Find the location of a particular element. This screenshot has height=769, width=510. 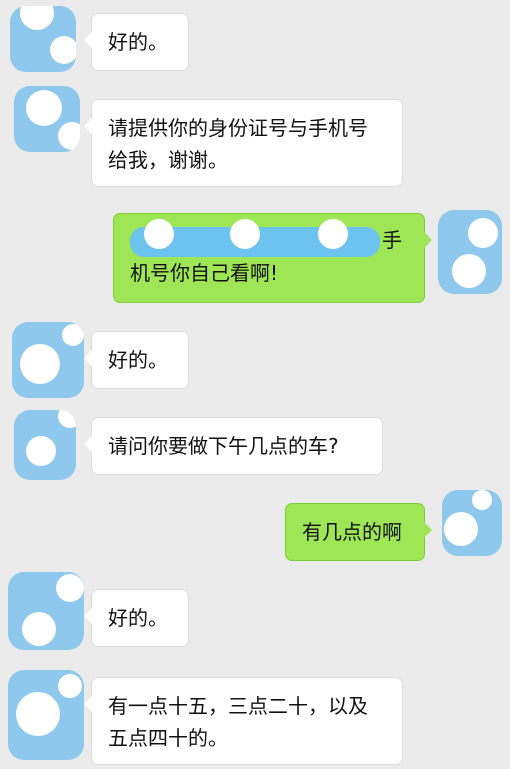

message-bubble: 请问你要做下午几点的车? is located at coordinates (233, 446).